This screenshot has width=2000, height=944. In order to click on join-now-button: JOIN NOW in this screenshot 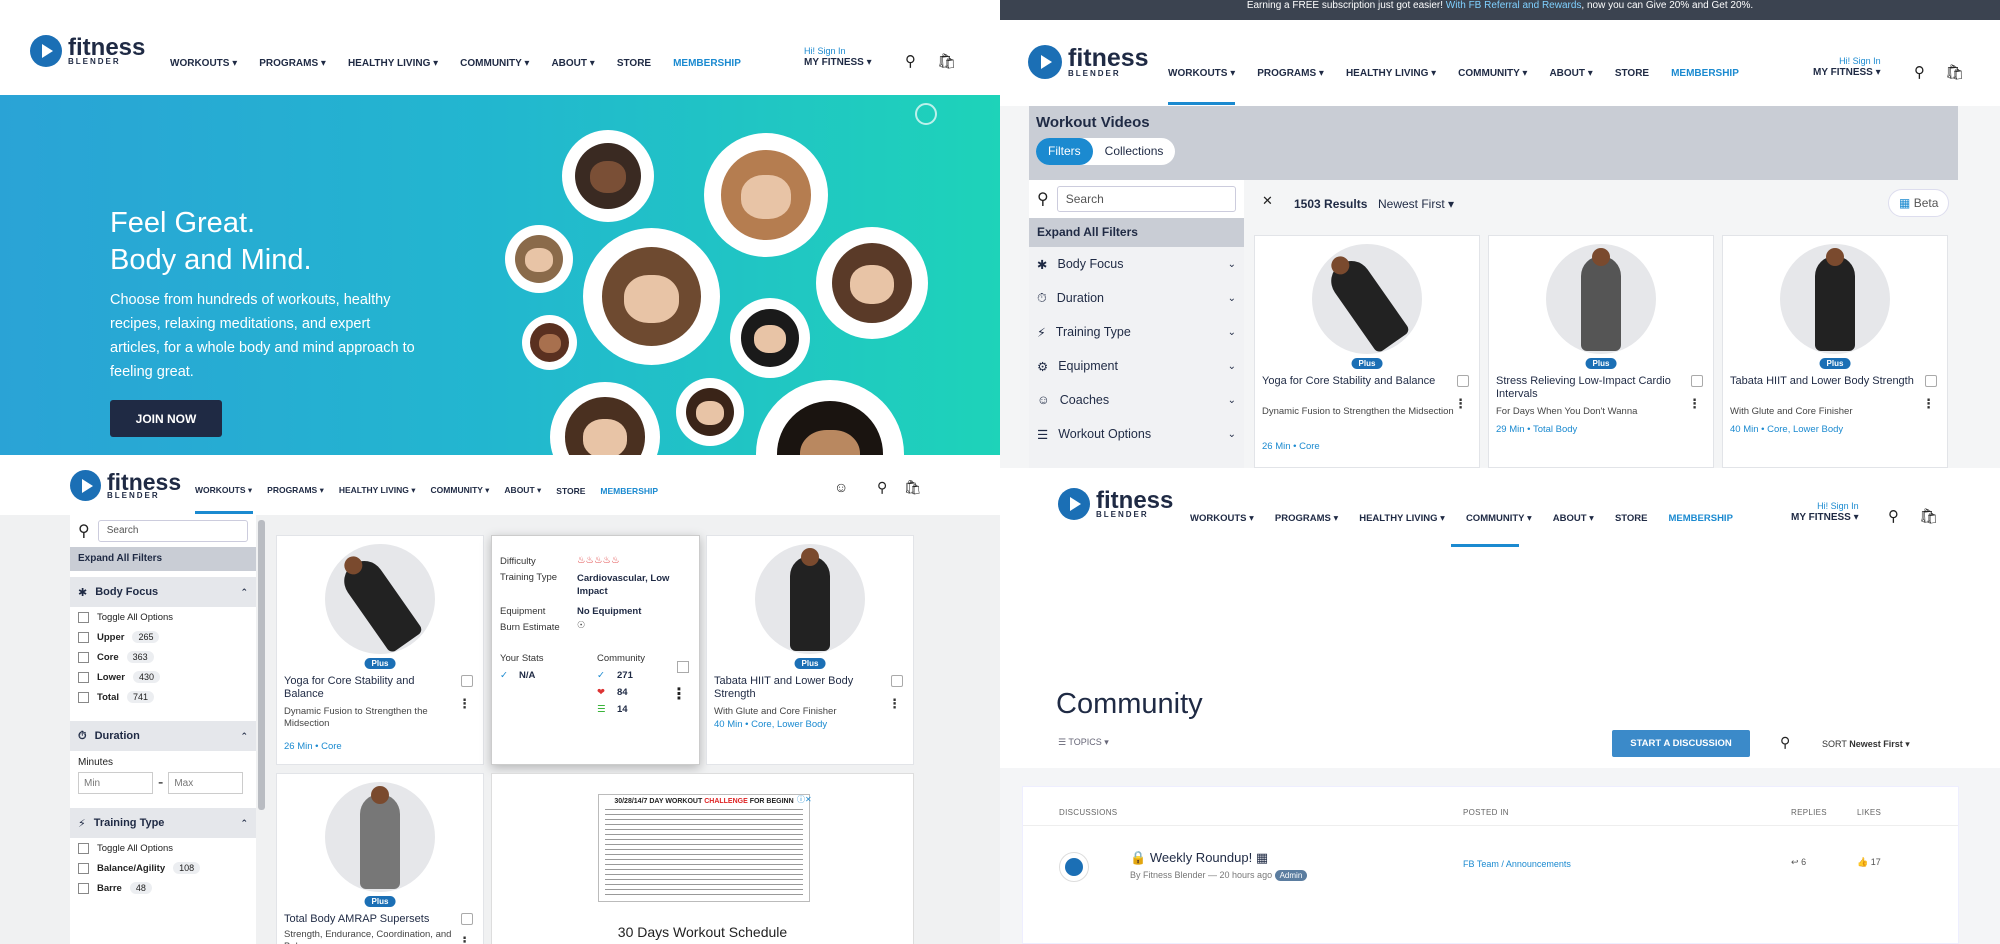, I will do `click(166, 418)`.